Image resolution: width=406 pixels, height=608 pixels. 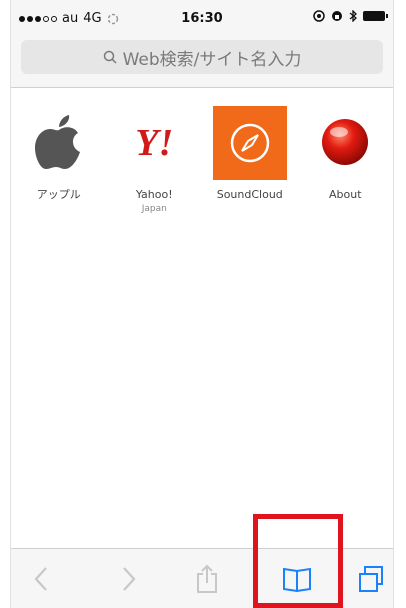 I want to click on tabs-icon, so click(x=371, y=579).